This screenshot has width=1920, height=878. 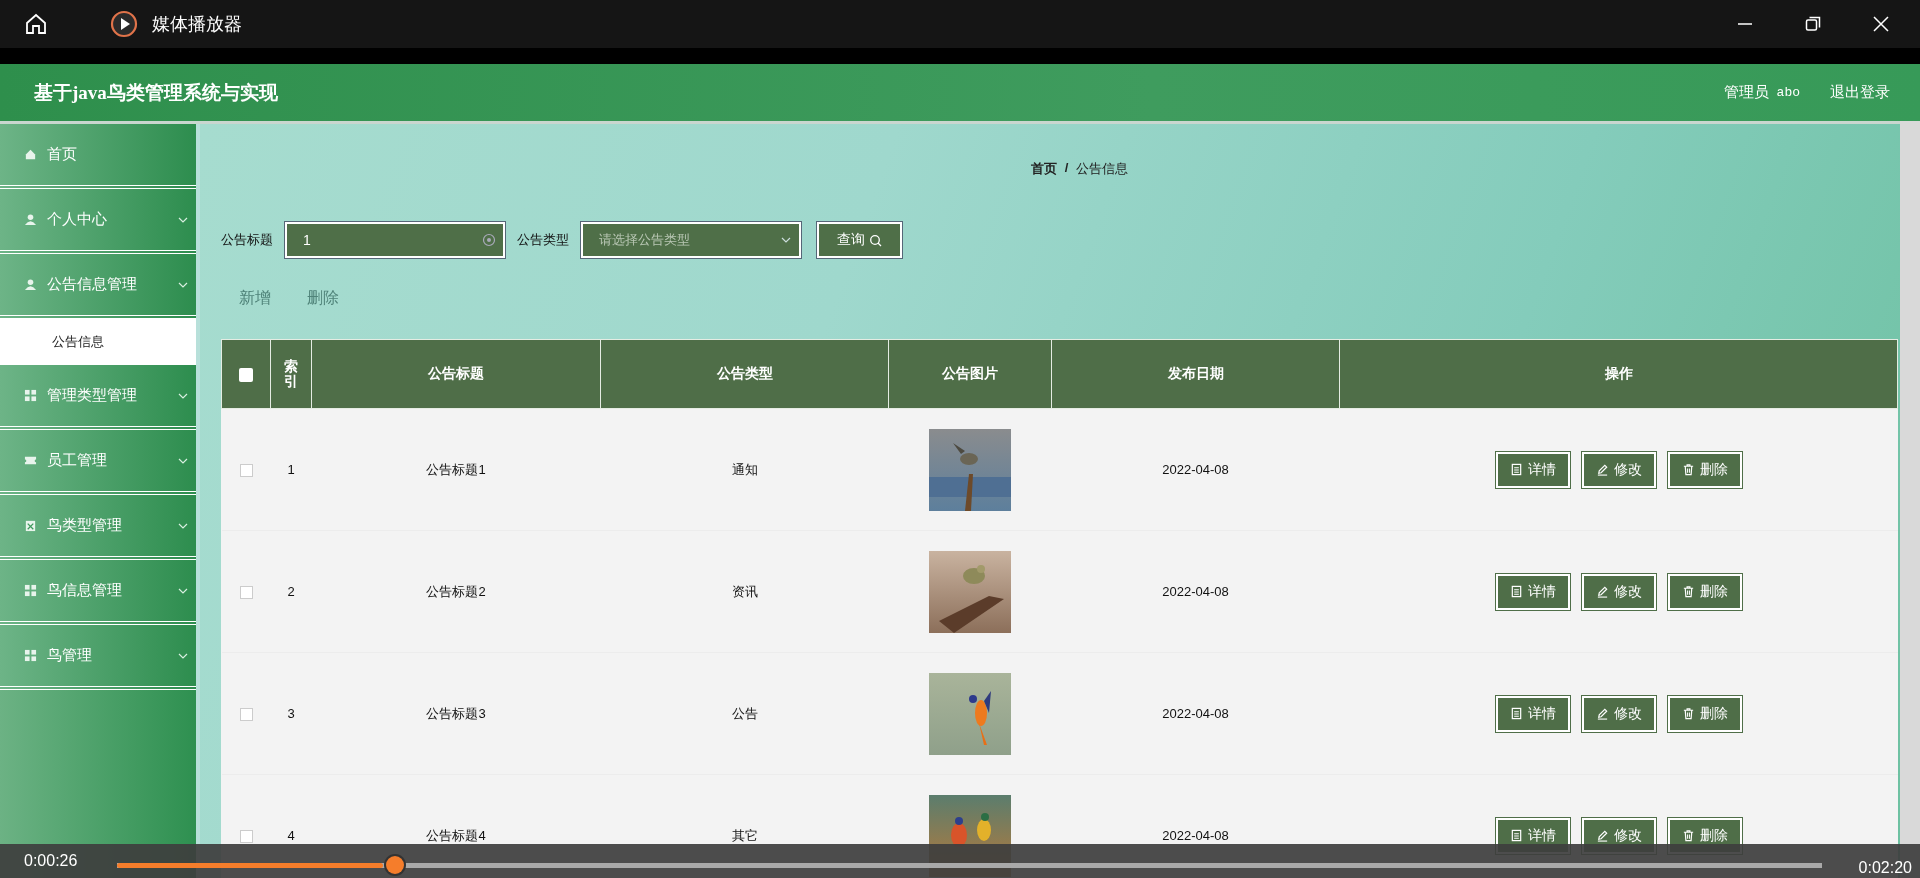 What do you see at coordinates (744, 591) in the screenshot?
I see `table-cell: 资讯` at bounding box center [744, 591].